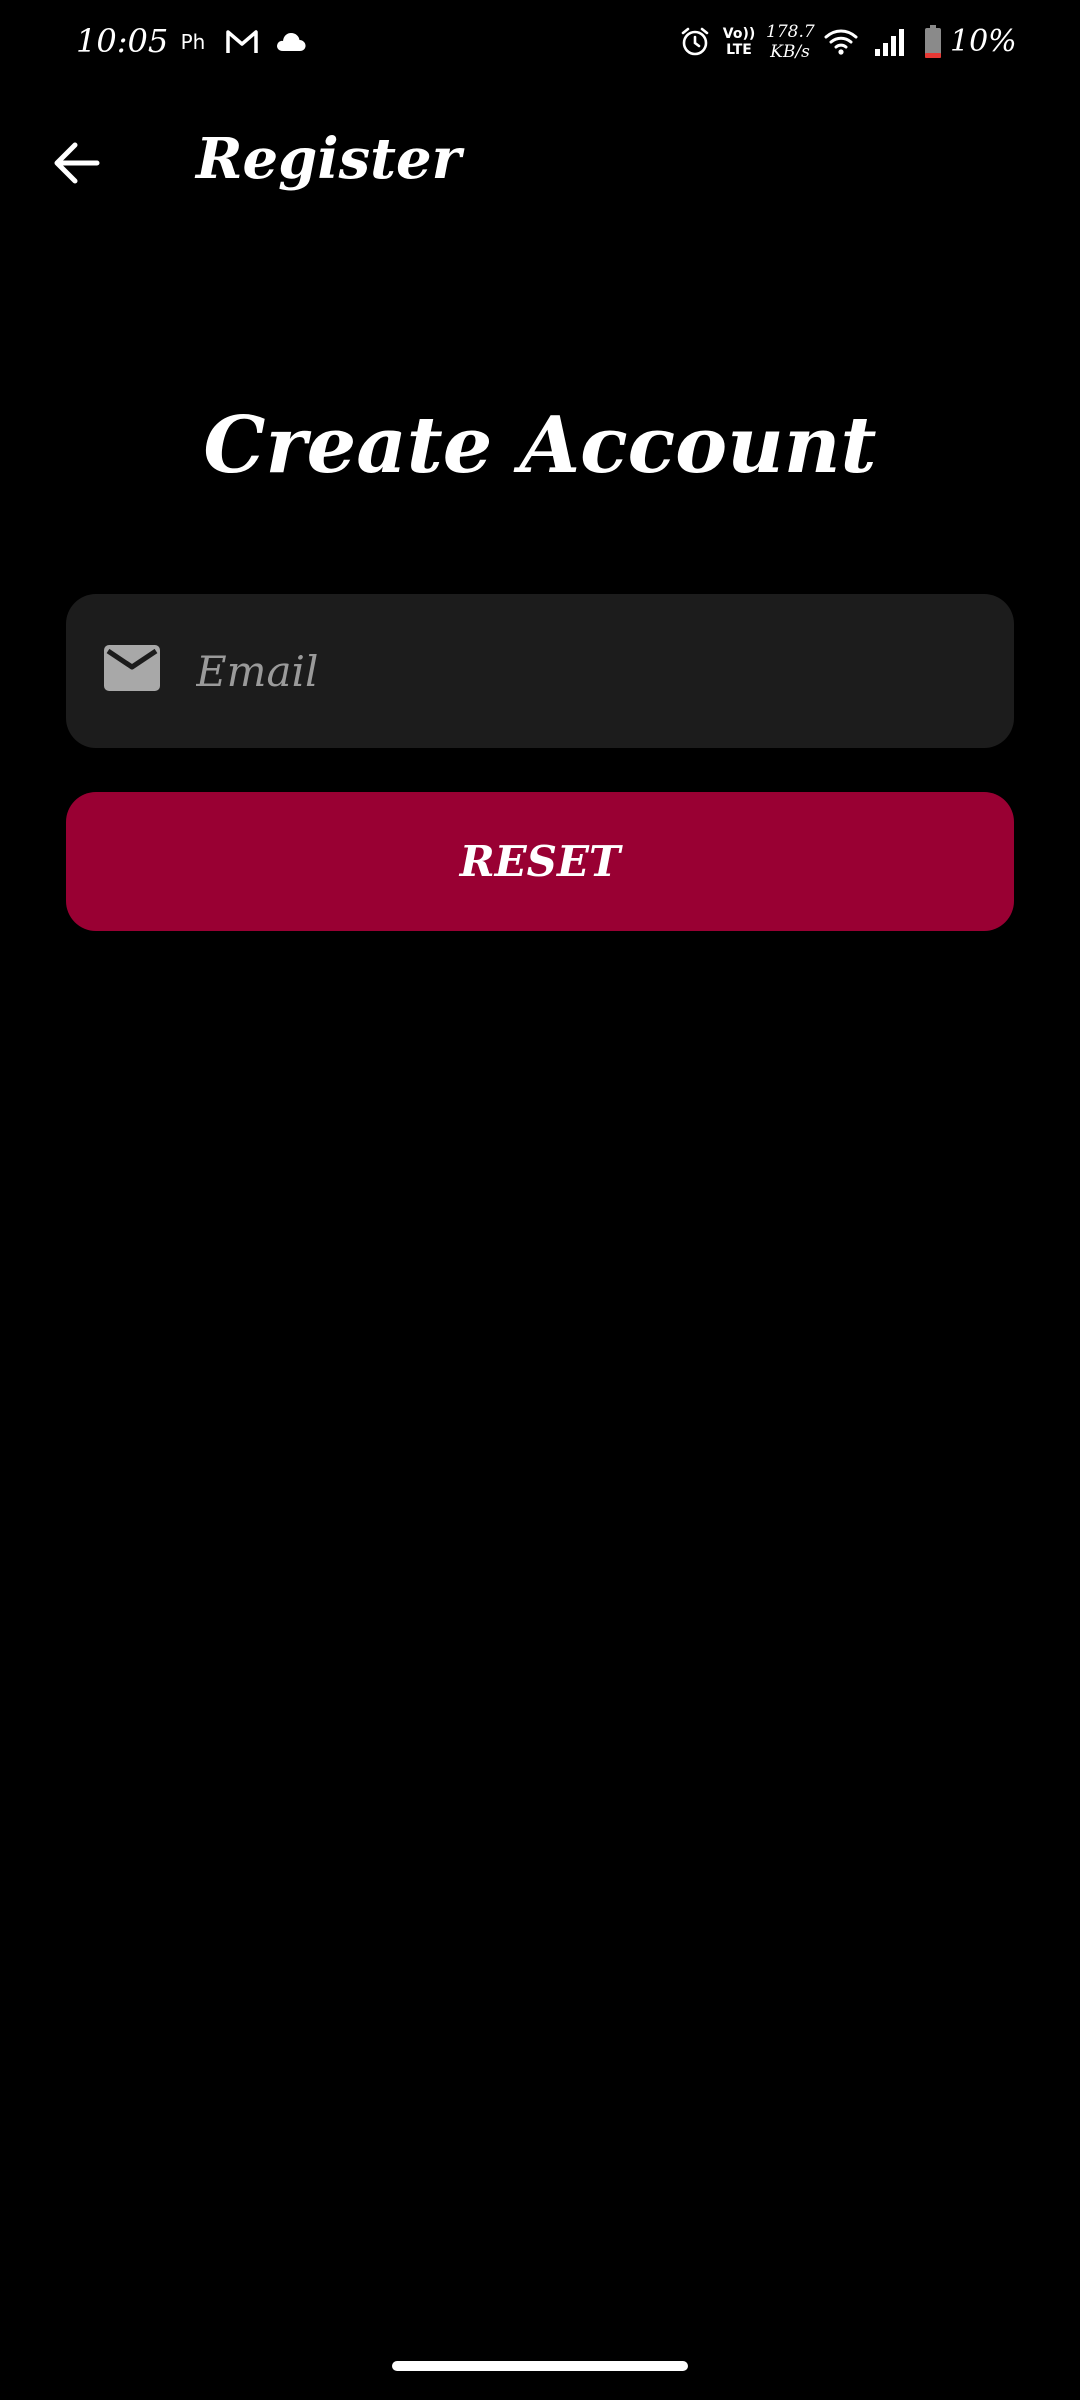 Image resolution: width=1080 pixels, height=2400 pixels. What do you see at coordinates (193, 42) in the screenshot?
I see `ph-app-icon: Ph` at bounding box center [193, 42].